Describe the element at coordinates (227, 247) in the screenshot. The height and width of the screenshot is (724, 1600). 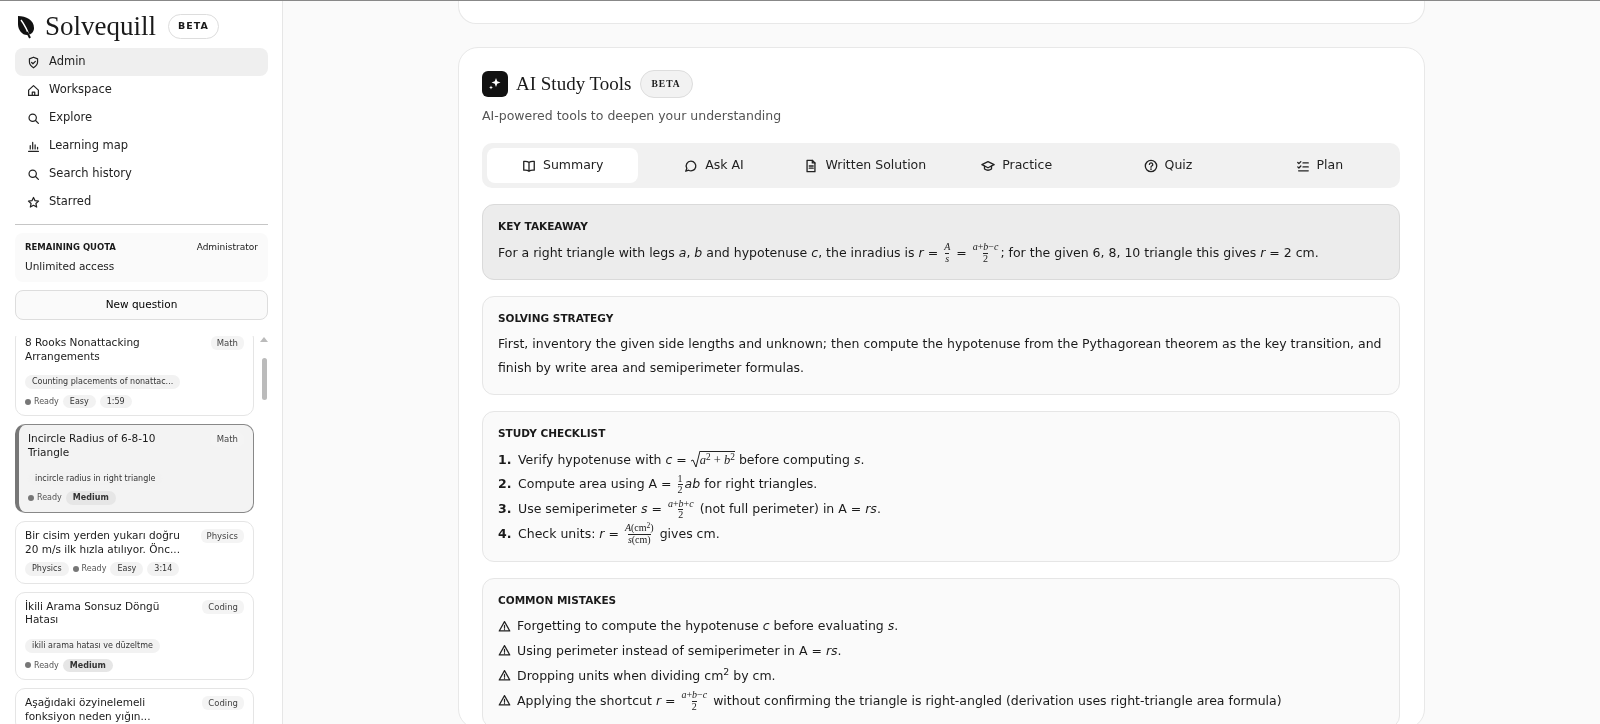
I see `role-label: Administrator` at that location.